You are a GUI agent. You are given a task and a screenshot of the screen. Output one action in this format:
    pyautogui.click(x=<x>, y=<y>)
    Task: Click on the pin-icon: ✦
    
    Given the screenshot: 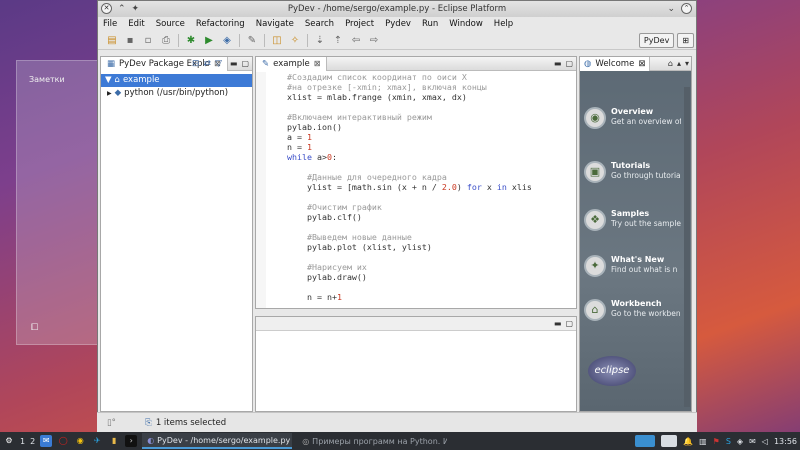 What is the action you would take?
    pyautogui.click(x=136, y=9)
    